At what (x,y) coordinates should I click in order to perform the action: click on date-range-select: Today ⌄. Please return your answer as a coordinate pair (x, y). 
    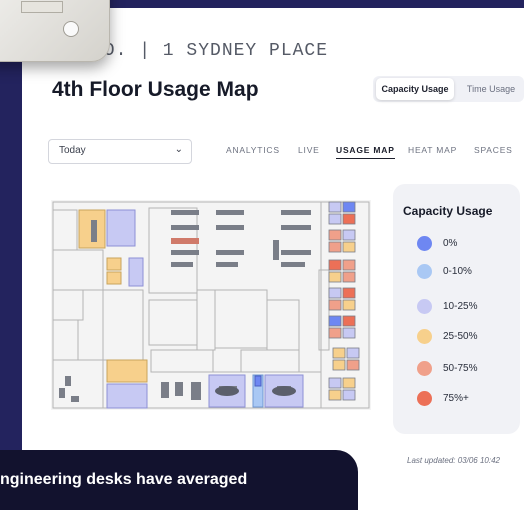
    Looking at the image, I should click on (120, 151).